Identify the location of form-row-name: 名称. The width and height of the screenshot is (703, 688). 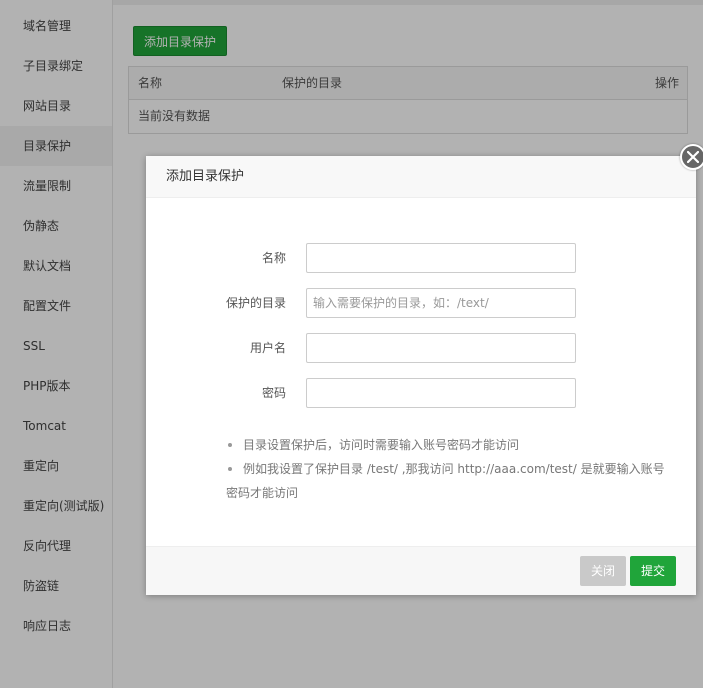
(421, 258).